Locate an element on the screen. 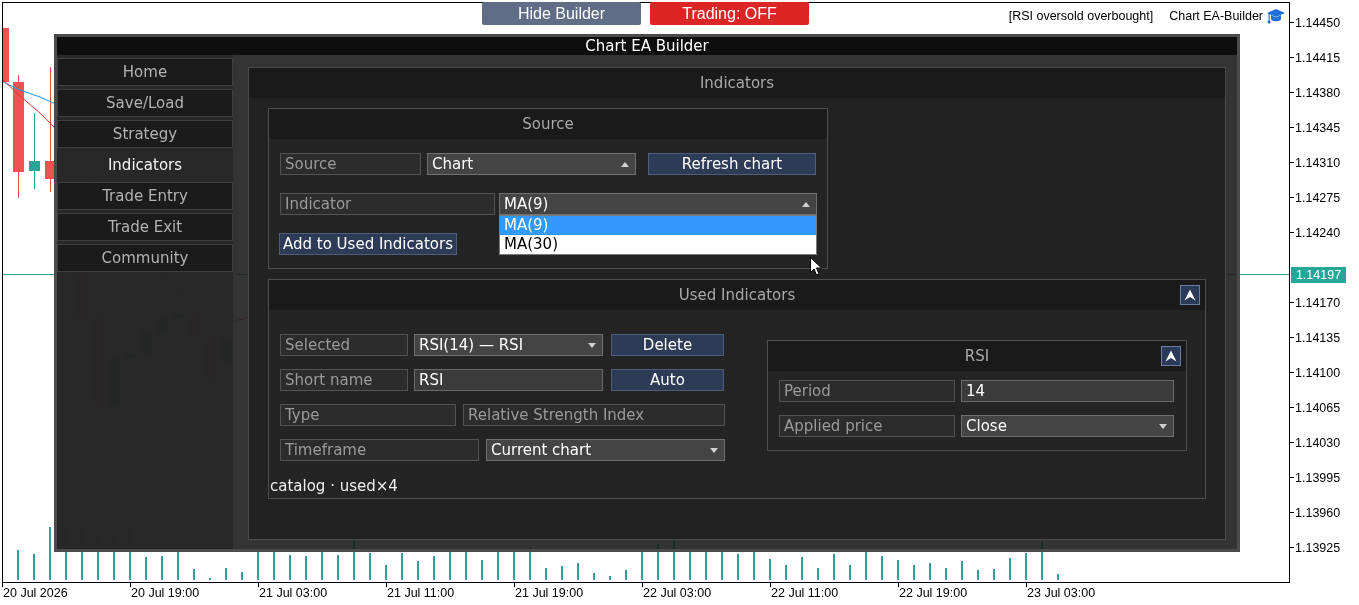 This screenshot has width=1359, height=605. field-label: Period is located at coordinates (867, 391).